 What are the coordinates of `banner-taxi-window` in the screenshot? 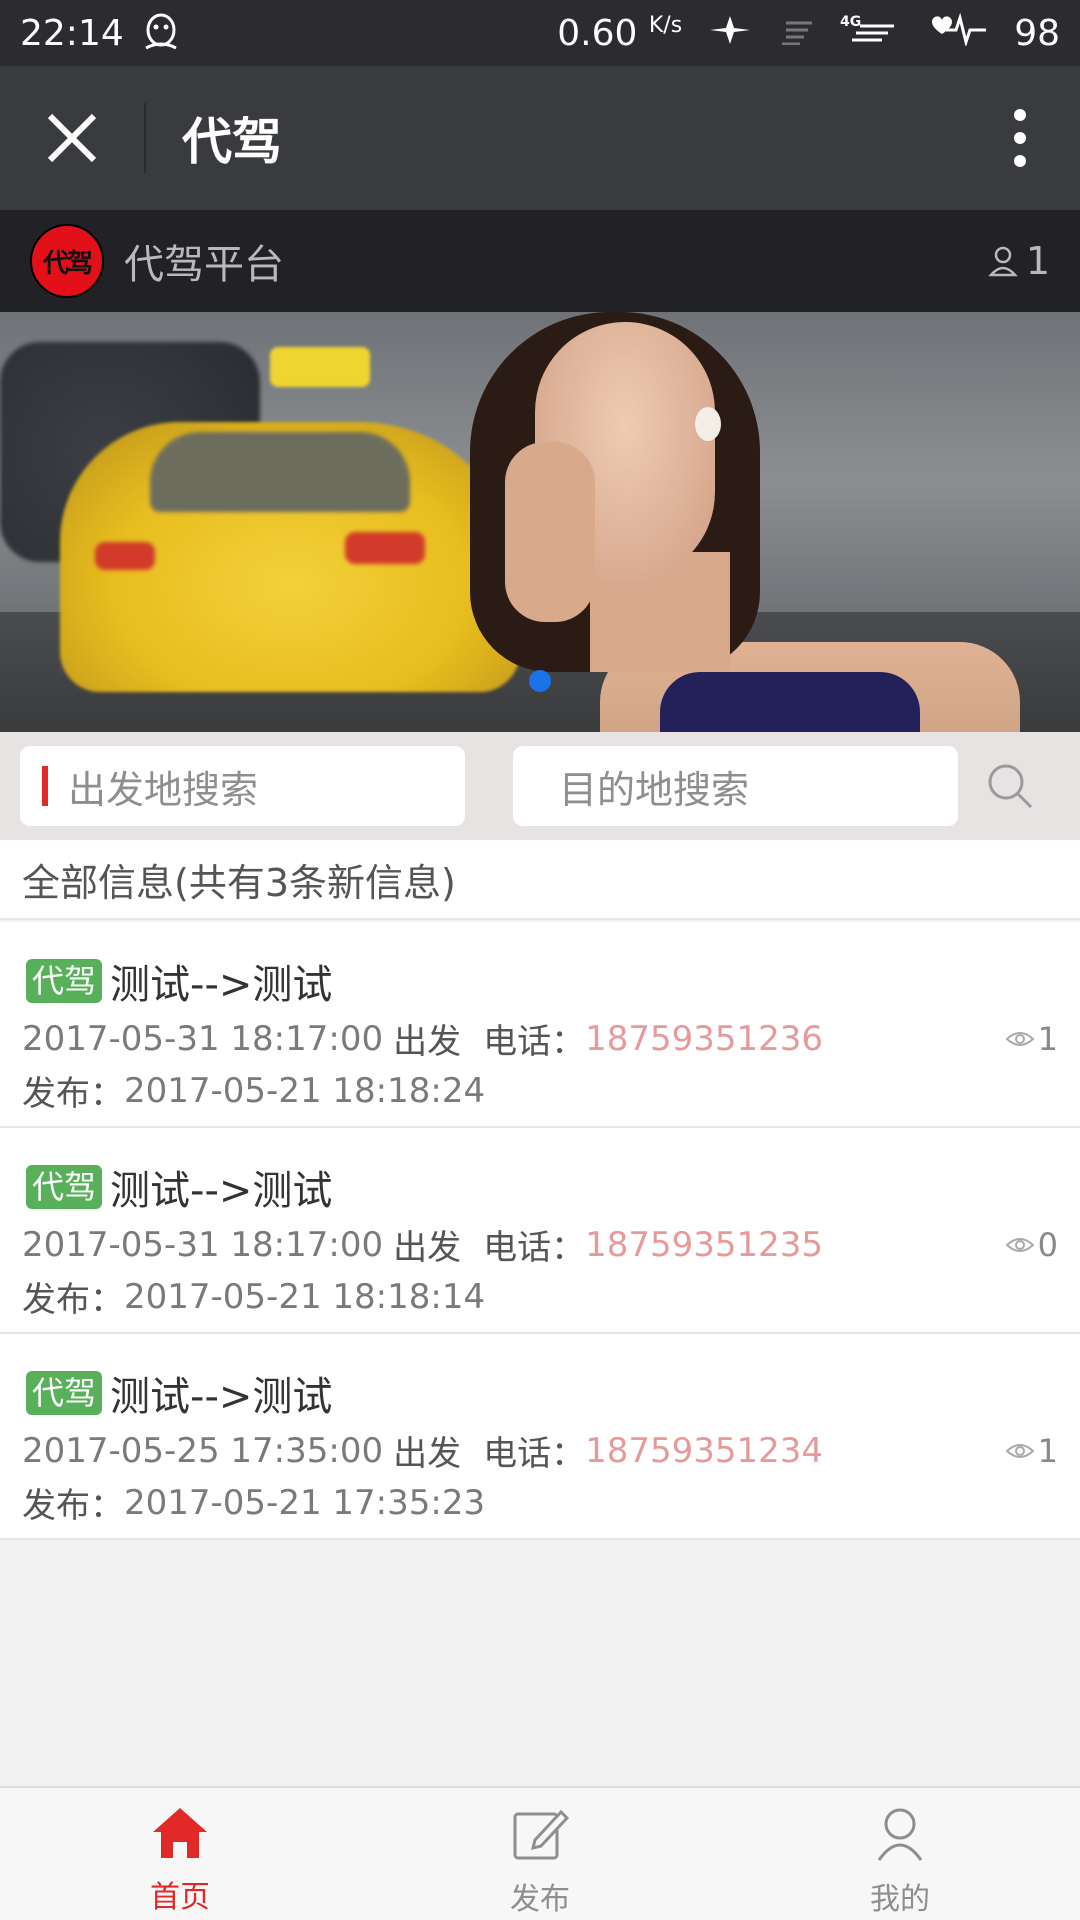 It's located at (280, 472).